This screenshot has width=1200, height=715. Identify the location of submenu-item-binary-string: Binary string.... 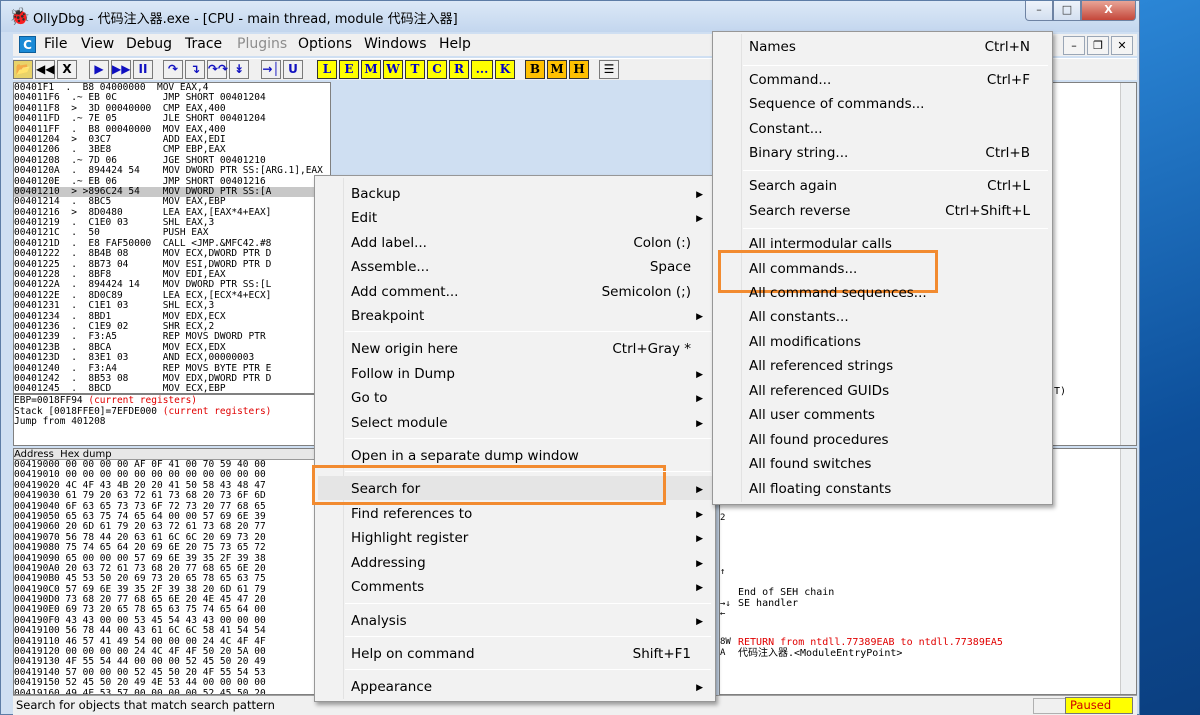
(798, 153).